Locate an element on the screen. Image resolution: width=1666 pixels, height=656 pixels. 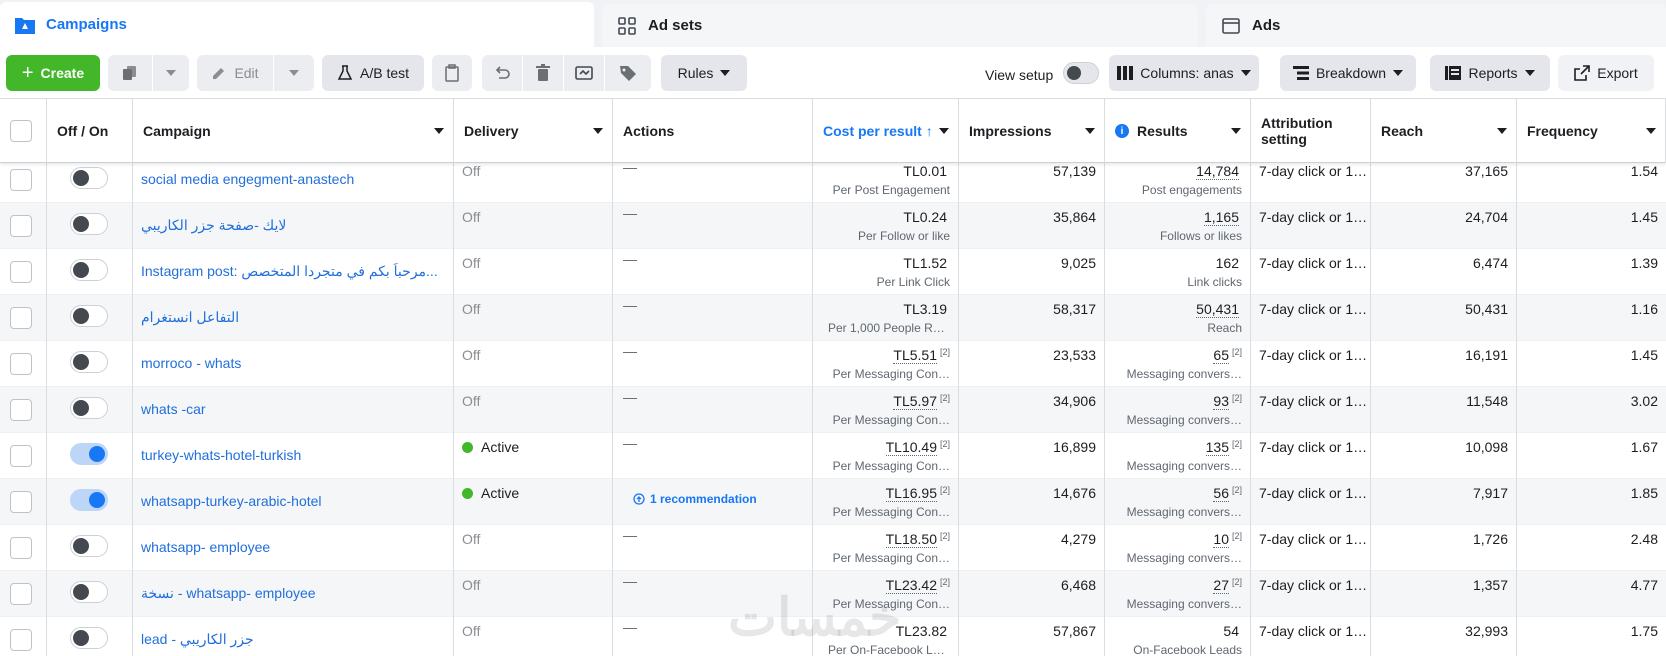
columns-button: Columns: anas is located at coordinates (1184, 73).